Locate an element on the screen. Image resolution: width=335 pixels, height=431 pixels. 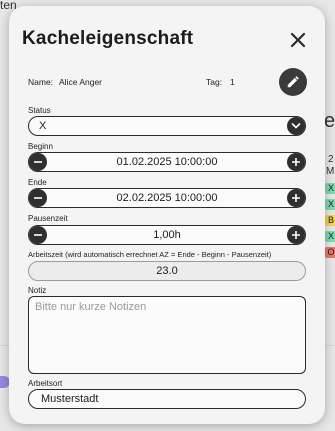
pause-increment-button is located at coordinates (296, 235).